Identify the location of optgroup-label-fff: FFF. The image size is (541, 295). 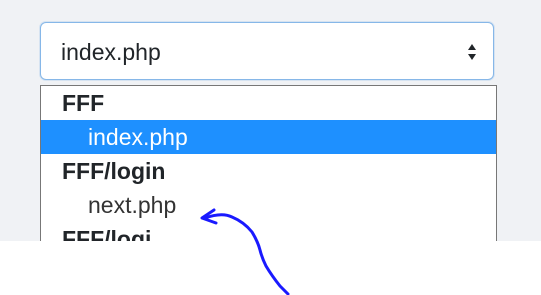
(83, 103).